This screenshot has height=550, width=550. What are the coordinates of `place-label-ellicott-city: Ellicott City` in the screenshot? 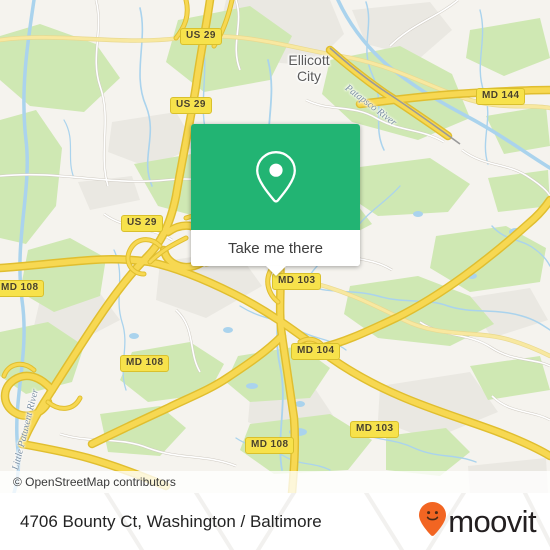 It's located at (309, 68).